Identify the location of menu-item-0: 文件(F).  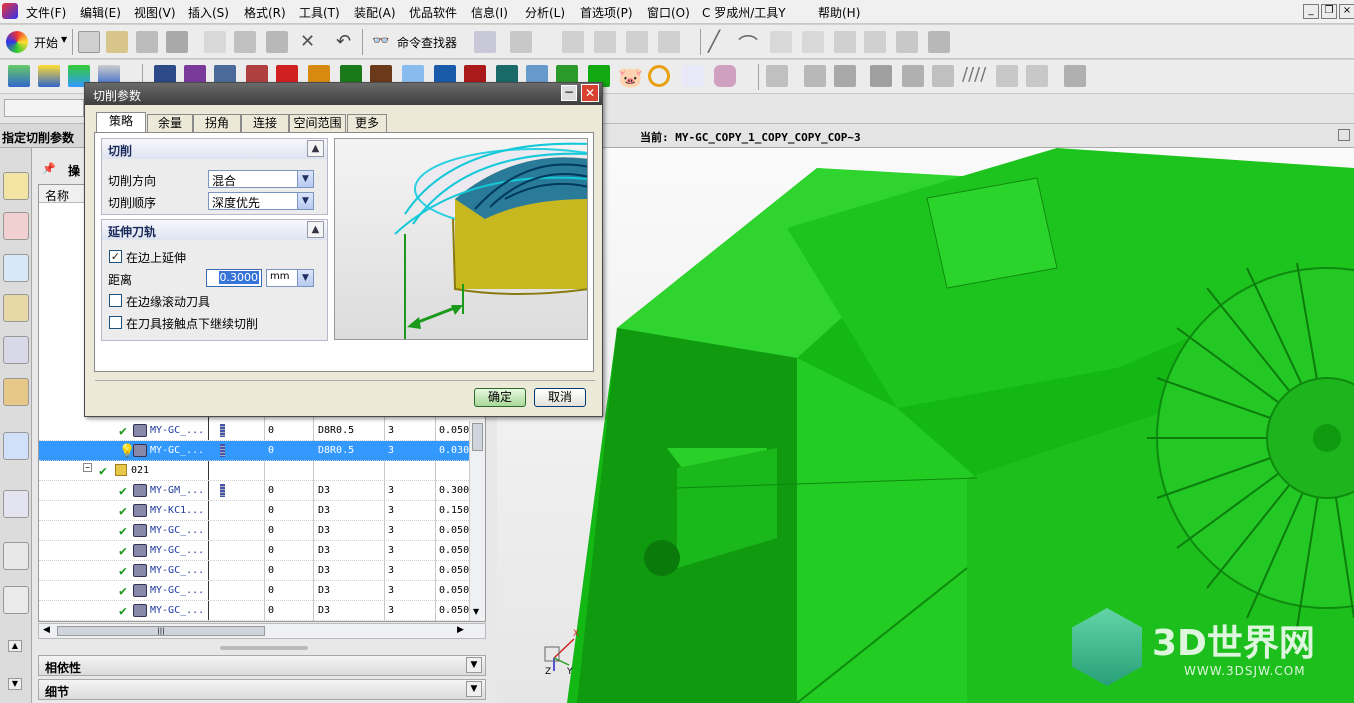
(46, 12).